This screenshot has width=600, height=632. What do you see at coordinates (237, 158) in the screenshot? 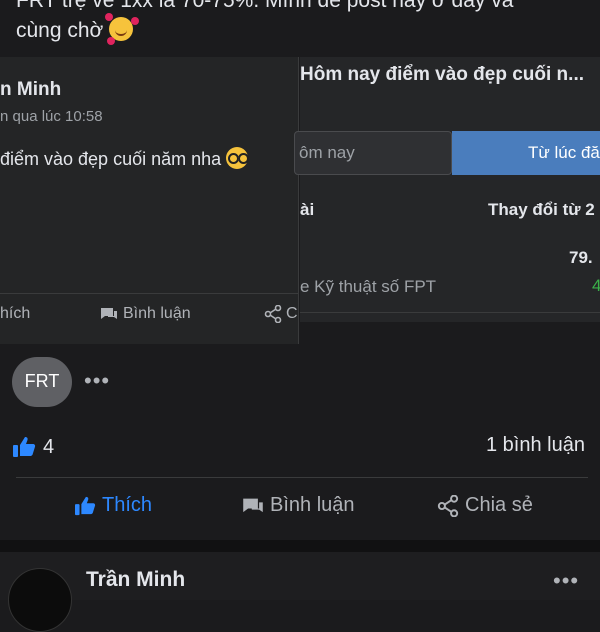
I see `nerd-face-icon` at bounding box center [237, 158].